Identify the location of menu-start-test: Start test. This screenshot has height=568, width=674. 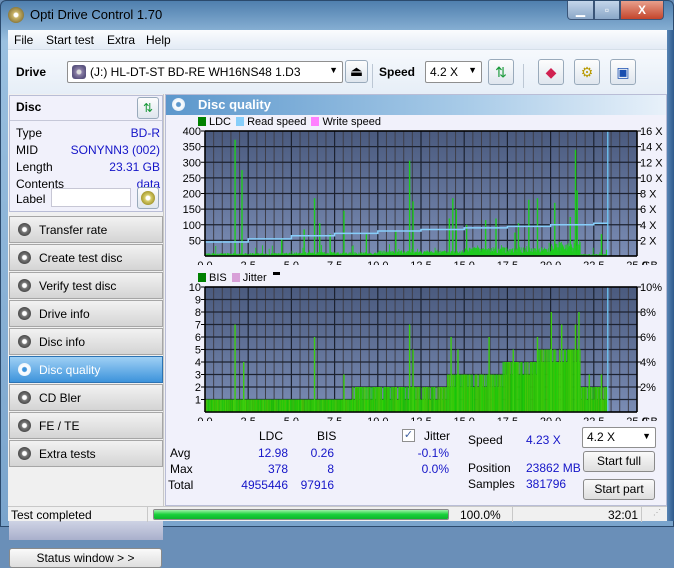
(70, 40).